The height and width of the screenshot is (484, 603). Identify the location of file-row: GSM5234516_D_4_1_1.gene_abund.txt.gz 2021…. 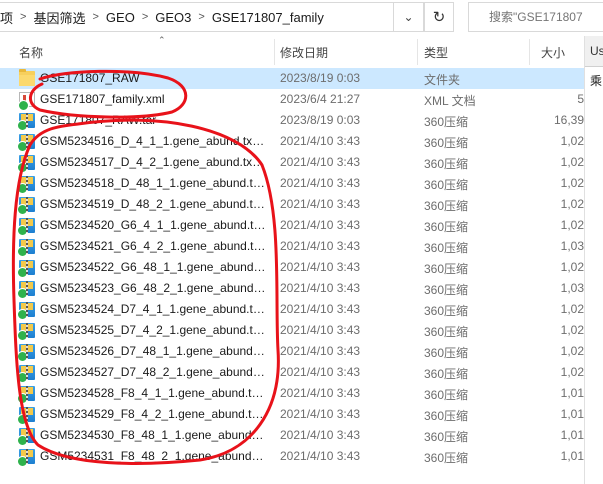
(292, 141).